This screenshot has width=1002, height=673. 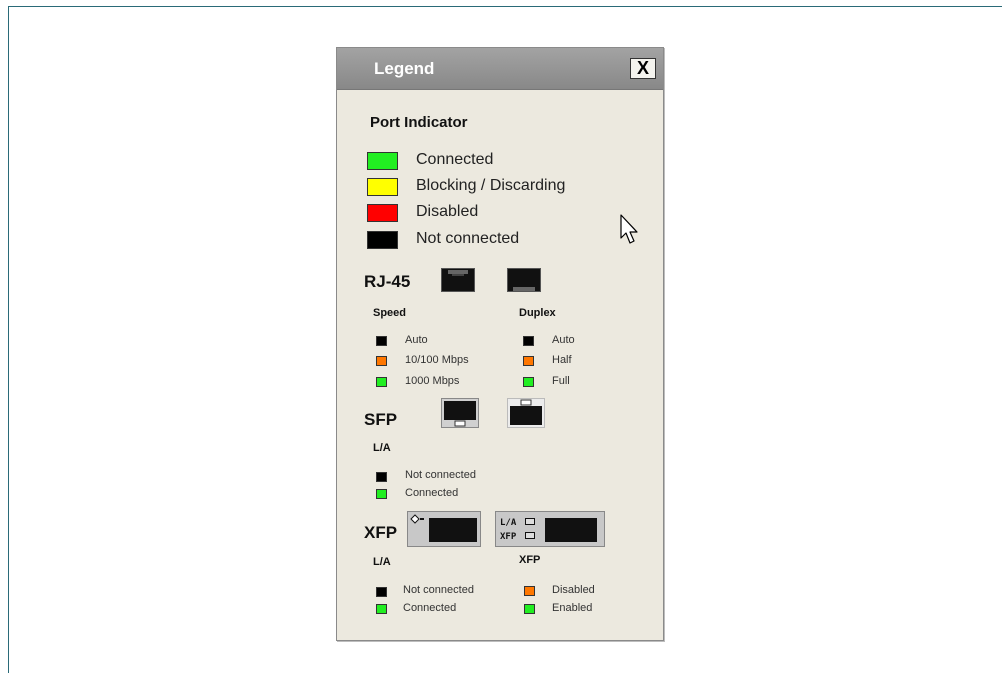 I want to click on xfp-module-xfp-led, so click(x=530, y=535).